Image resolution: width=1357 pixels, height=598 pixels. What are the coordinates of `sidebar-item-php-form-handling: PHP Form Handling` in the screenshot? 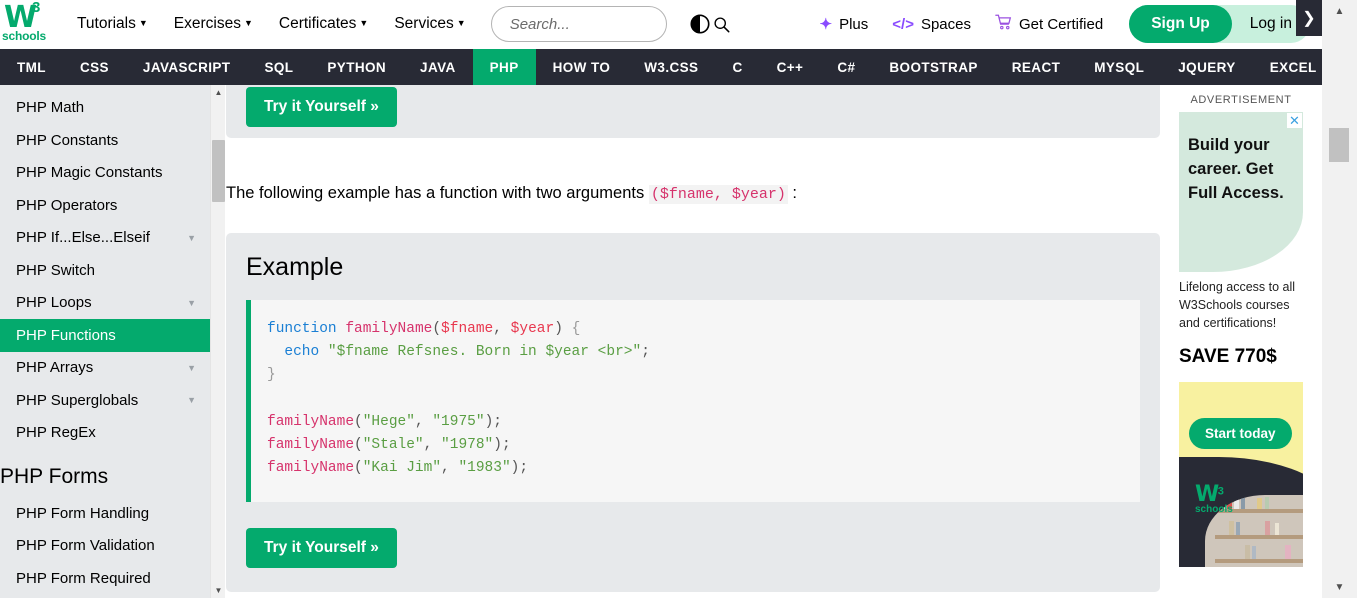 It's located at (105, 513).